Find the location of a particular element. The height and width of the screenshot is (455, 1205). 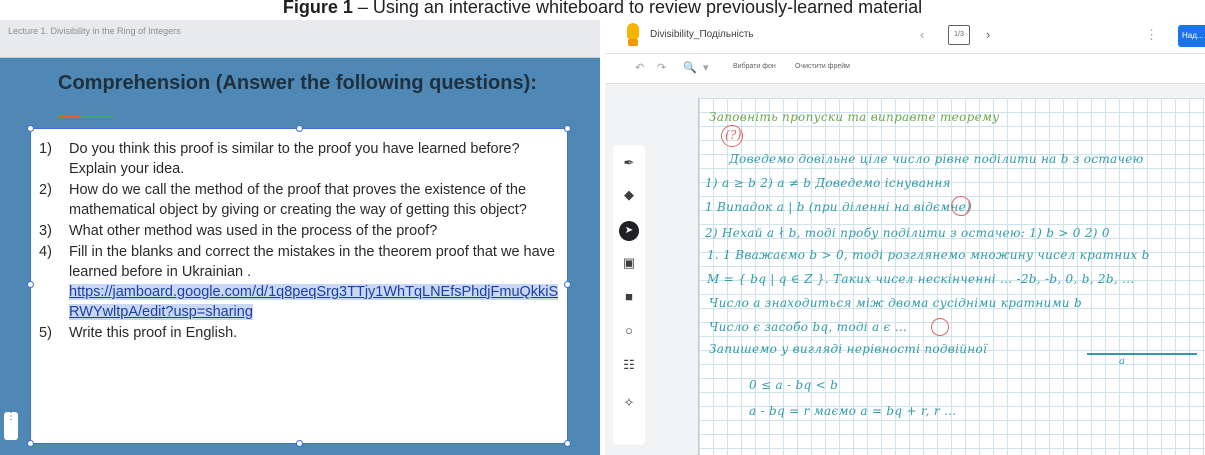

handwriting-line: 1 Випадок a | b (при діленні на відємне) is located at coordinates (838, 207).